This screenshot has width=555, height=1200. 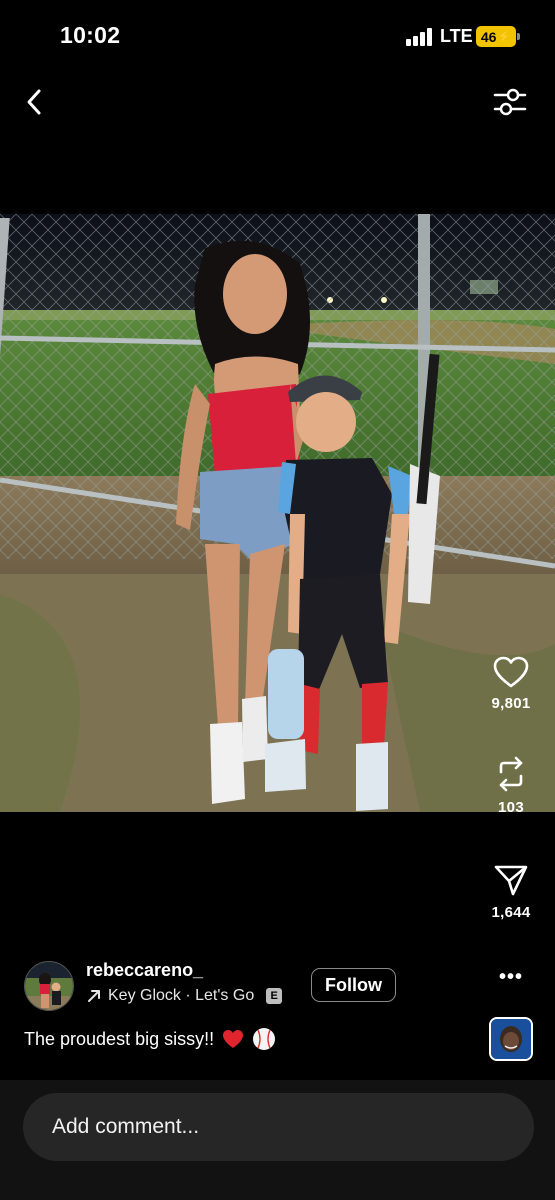 I want to click on battery-icon: 46 ⚡, so click(x=498, y=36).